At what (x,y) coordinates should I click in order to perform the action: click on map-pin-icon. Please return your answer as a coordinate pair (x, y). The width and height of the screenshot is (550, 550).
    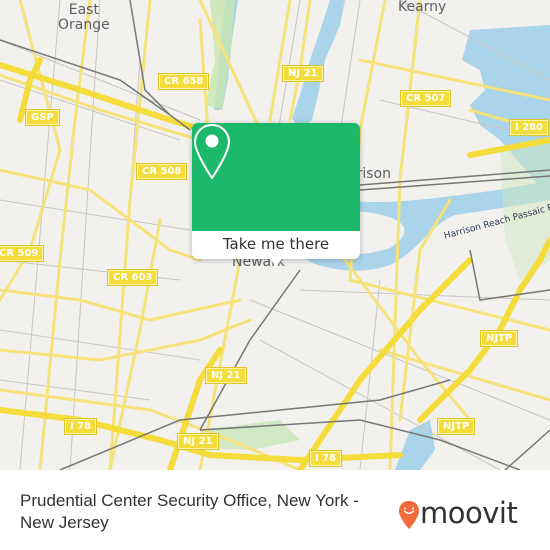
    Looking at the image, I should click on (212, 151).